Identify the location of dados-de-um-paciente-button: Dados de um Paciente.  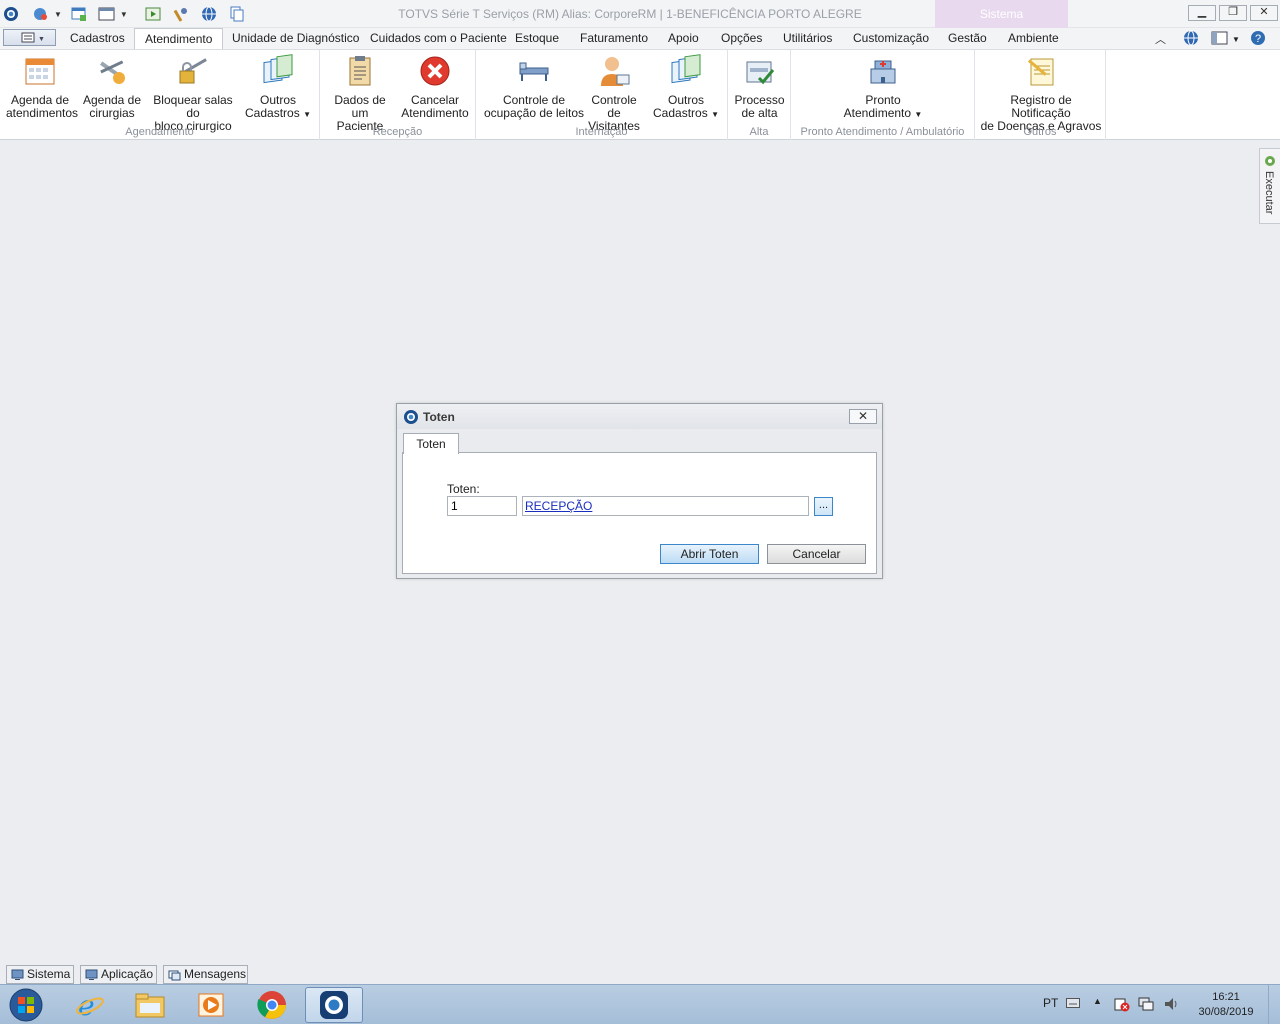
(360, 93).